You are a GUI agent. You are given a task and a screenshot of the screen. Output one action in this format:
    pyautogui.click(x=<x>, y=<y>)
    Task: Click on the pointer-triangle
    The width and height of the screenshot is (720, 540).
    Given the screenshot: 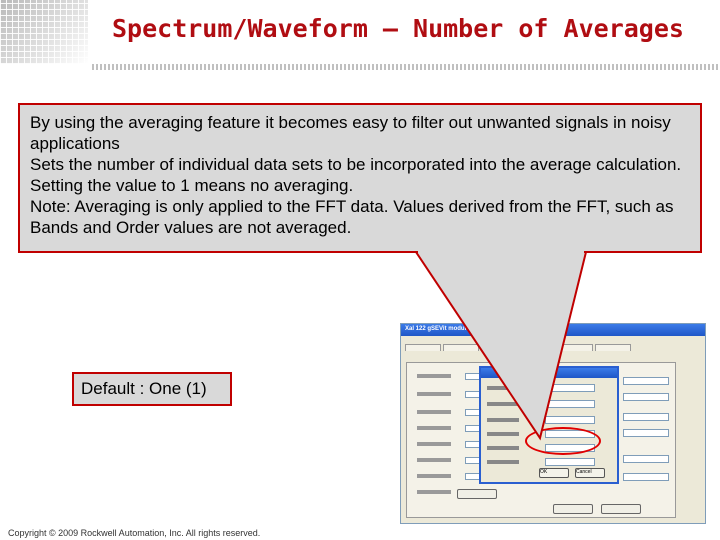 What is the action you would take?
    pyautogui.click(x=501, y=346)
    